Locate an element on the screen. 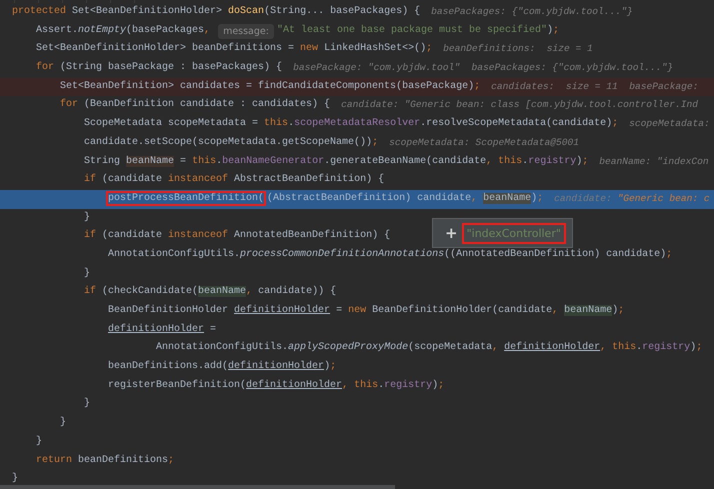  code-text: Set<BeanDefinitionHolder> beanDefinitions = new LinkedHashSet<>(); is located at coordinates (233, 49).